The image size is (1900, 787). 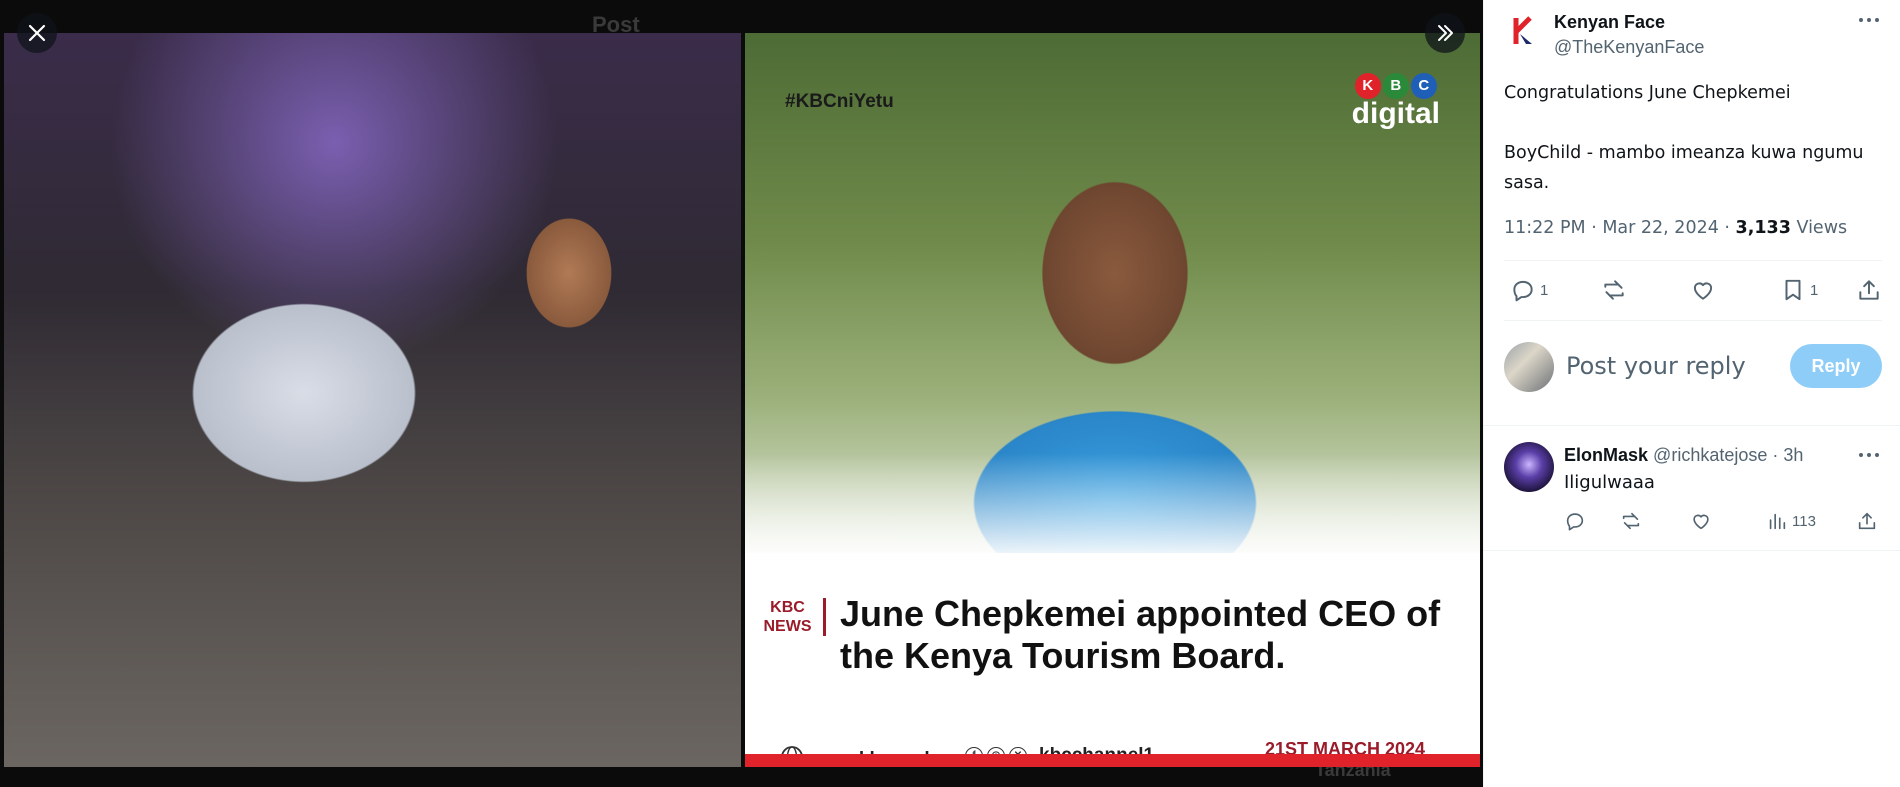 I want to click on post-time: 11:22 PM · Mar 22, 2024 ·, so click(x=1620, y=228).